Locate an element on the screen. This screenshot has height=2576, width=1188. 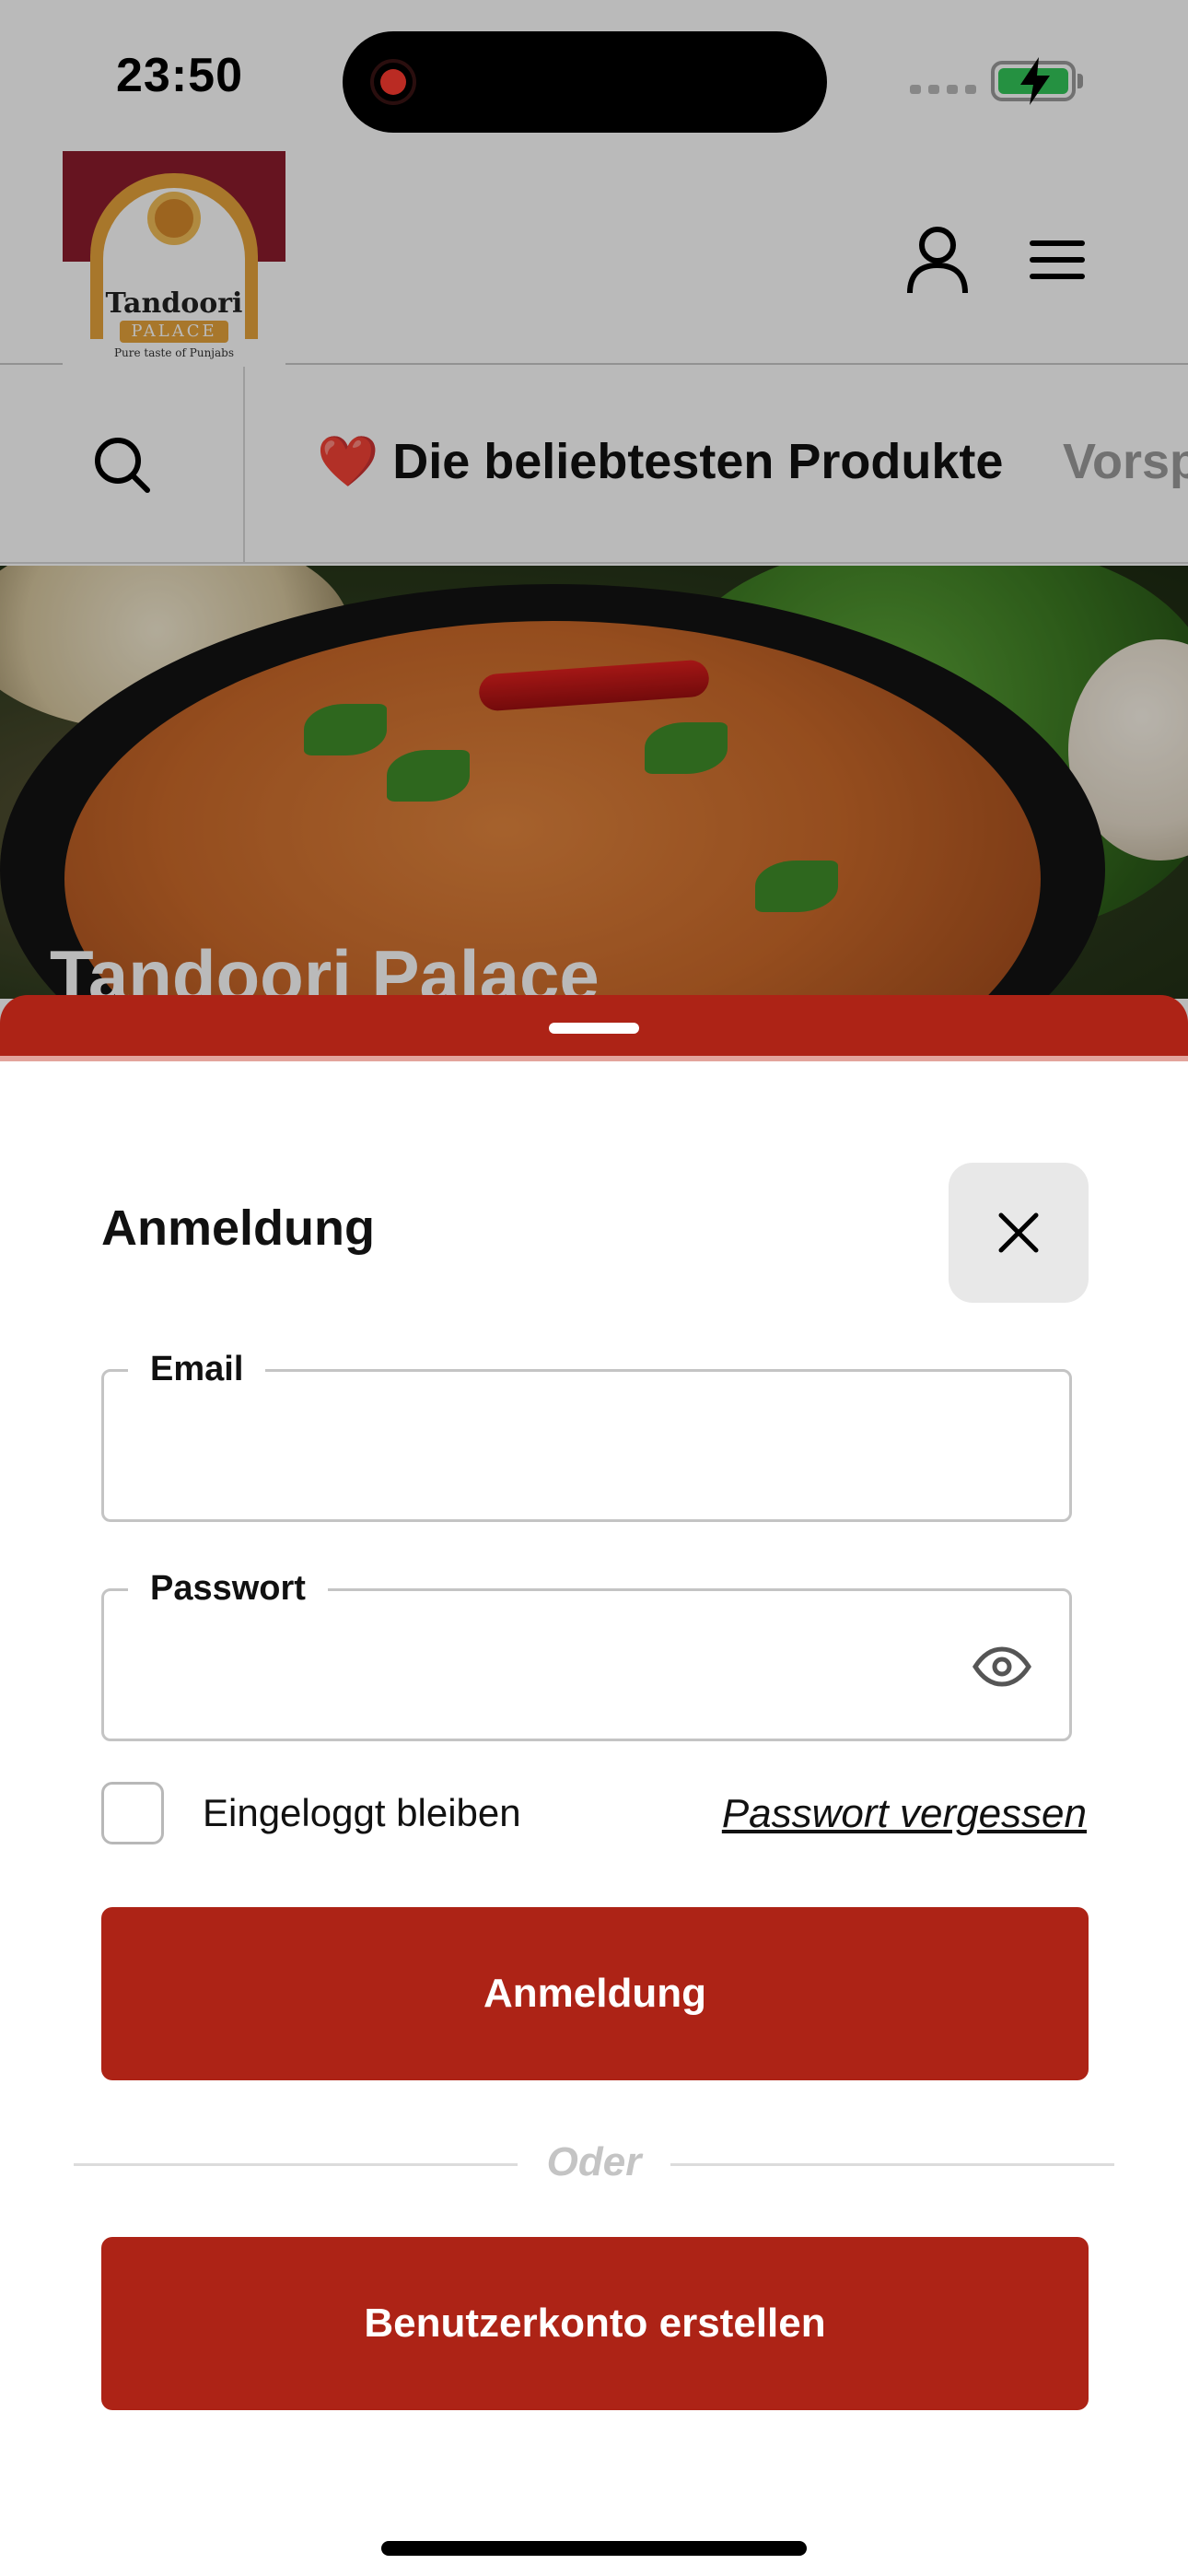
eye-icon is located at coordinates (1002, 1666).